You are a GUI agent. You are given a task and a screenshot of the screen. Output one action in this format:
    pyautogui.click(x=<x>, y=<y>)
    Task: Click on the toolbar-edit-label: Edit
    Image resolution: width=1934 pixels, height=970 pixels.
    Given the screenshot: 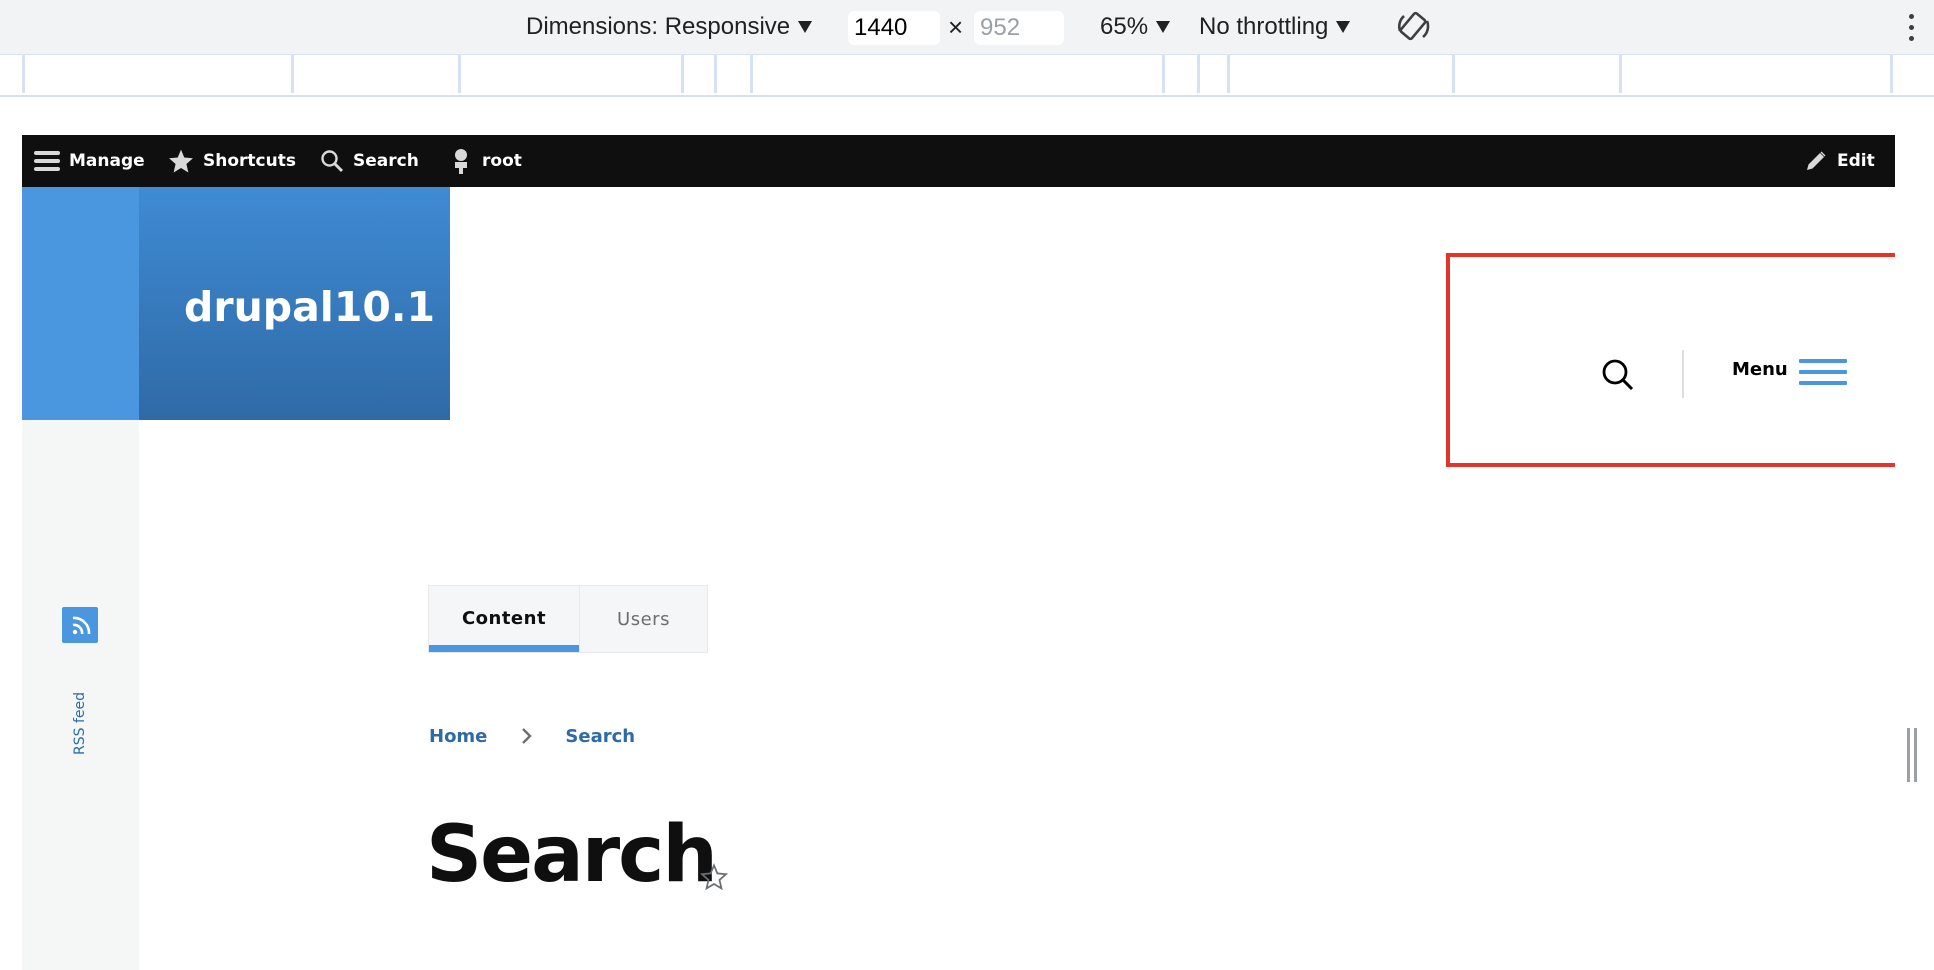 What is the action you would take?
    pyautogui.click(x=1856, y=161)
    